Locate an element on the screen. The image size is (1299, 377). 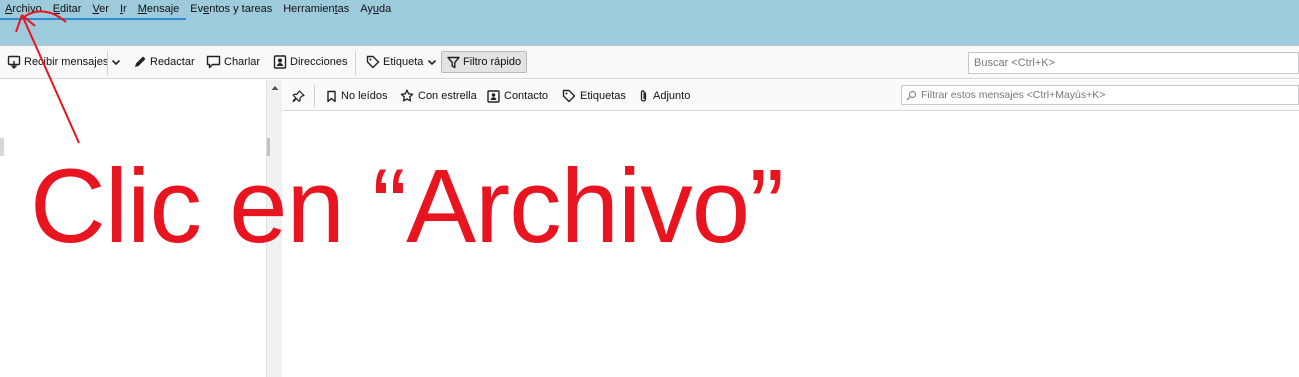
menu-item-text: r is located at coordinates (125, 9).